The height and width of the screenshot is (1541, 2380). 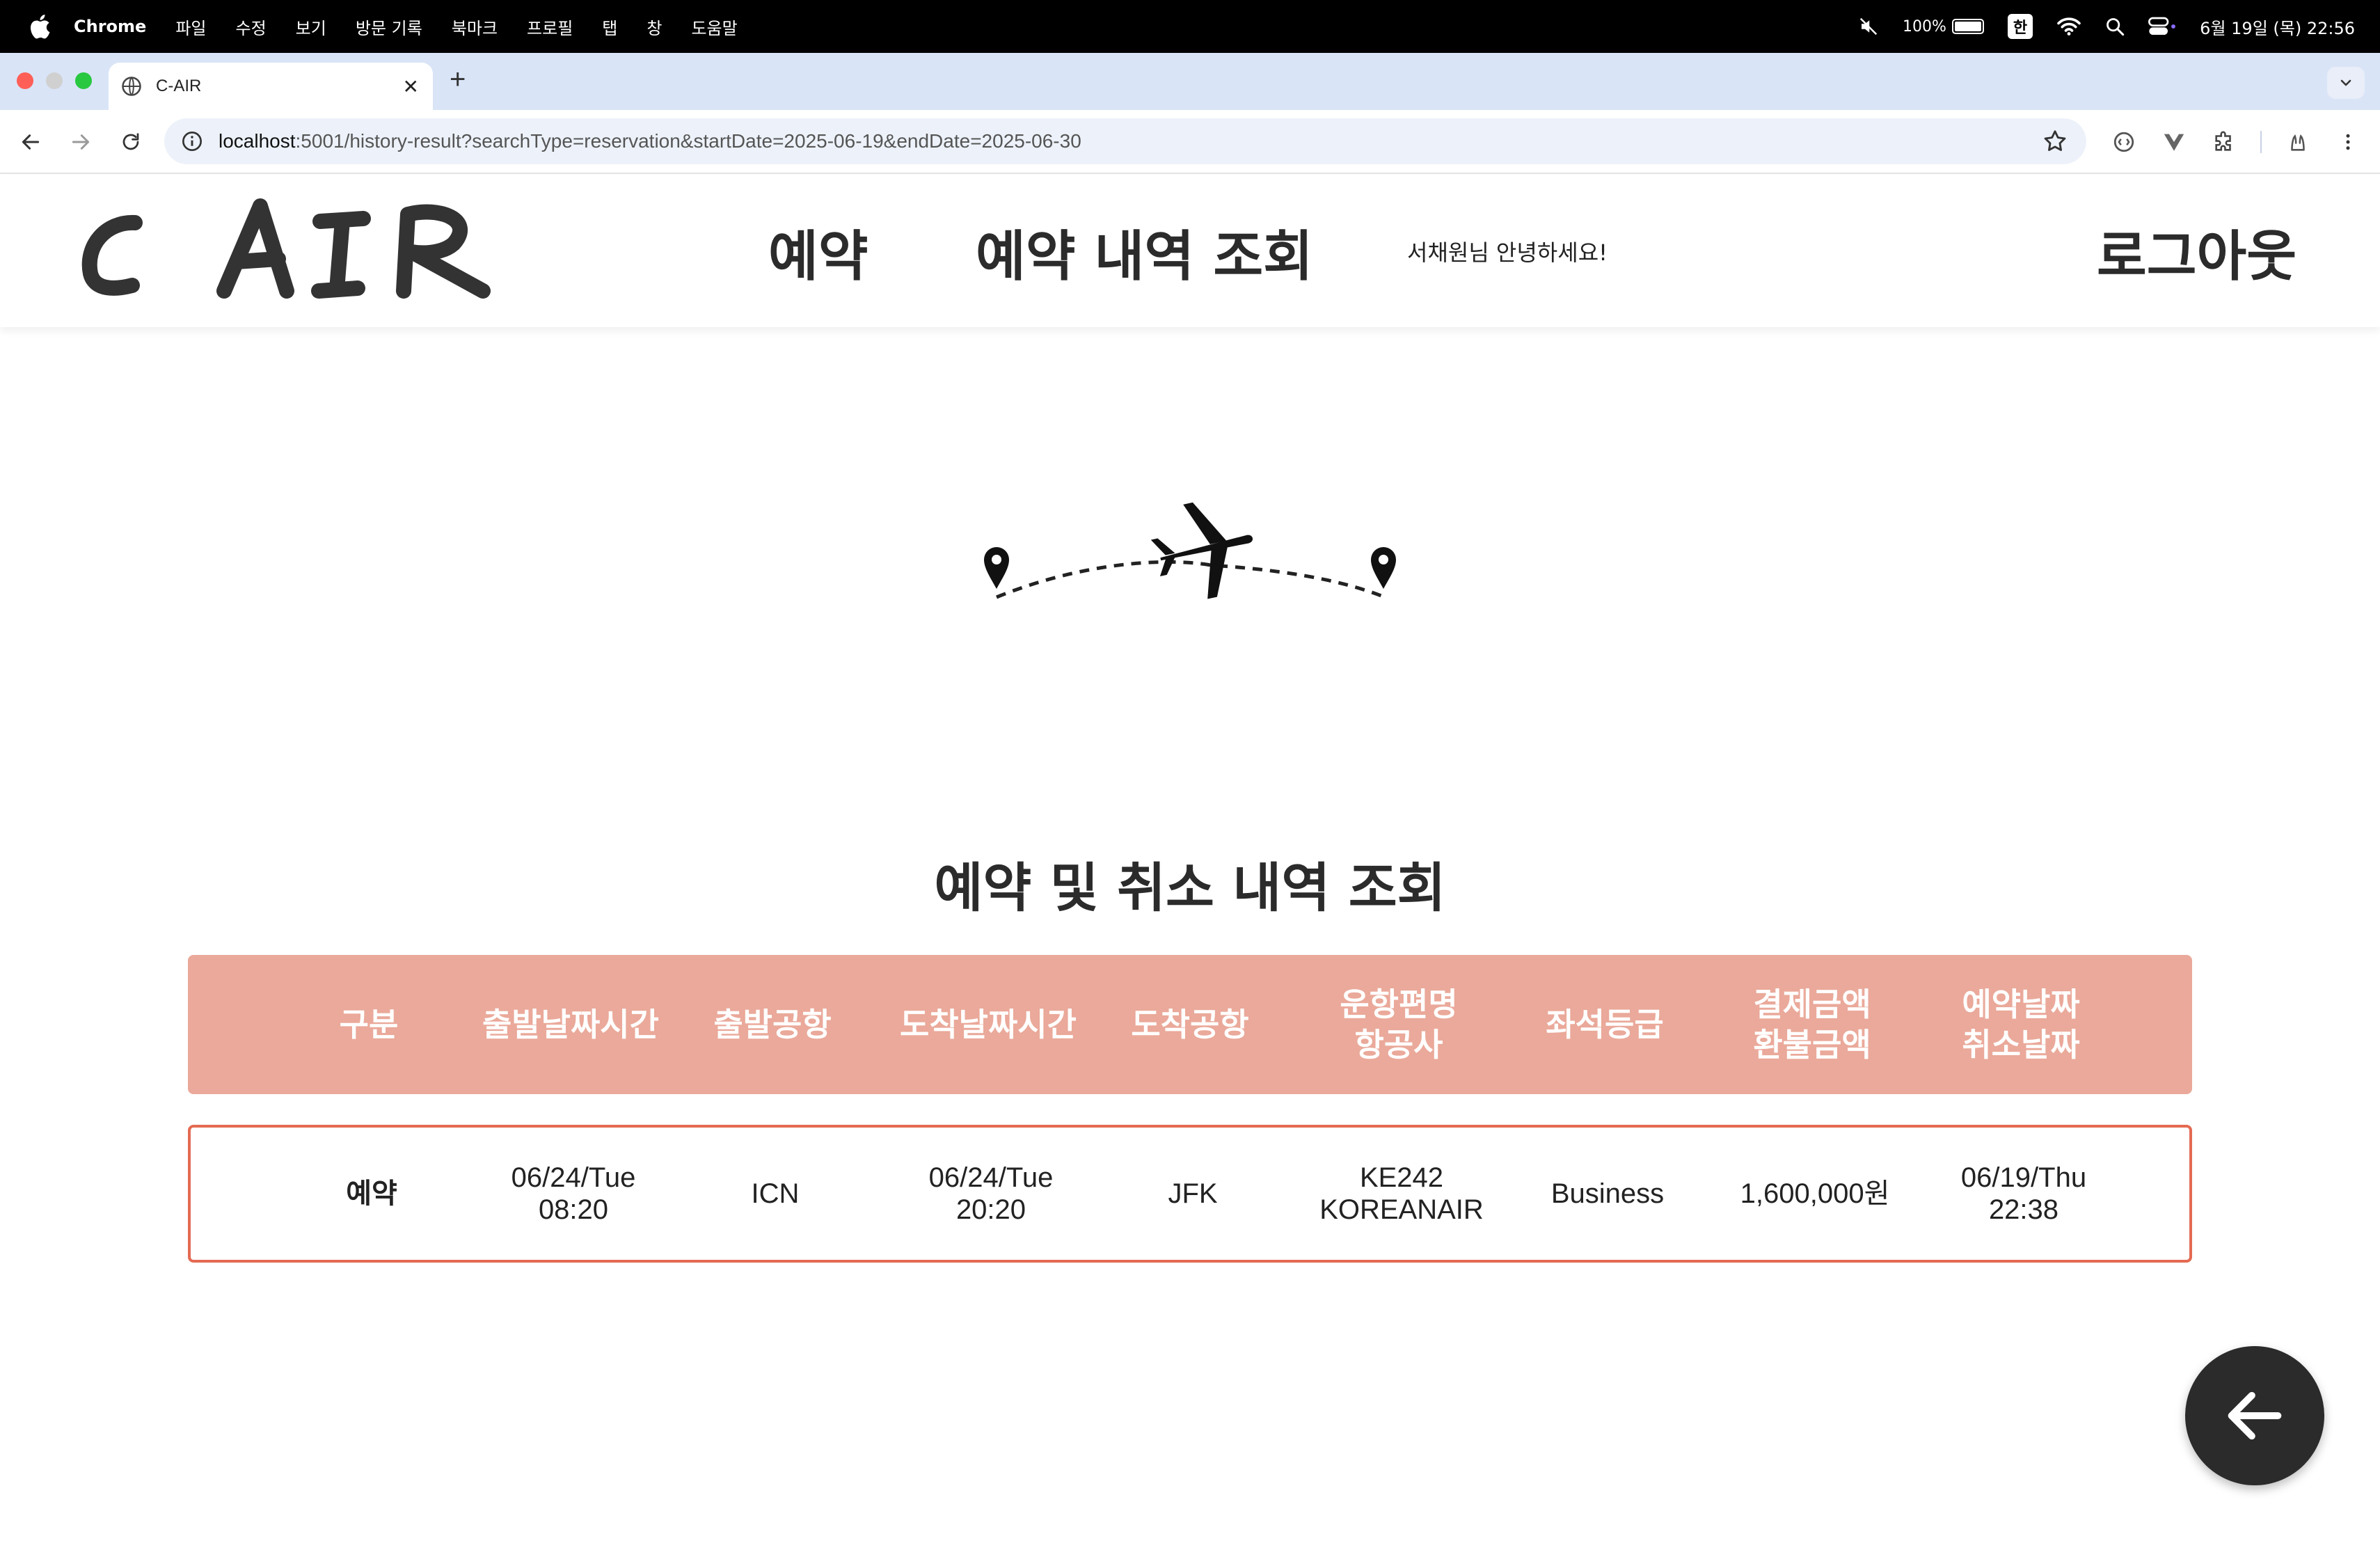 What do you see at coordinates (2024, 1177) in the screenshot?
I see `reserved-date: 06/19/Thu` at bounding box center [2024, 1177].